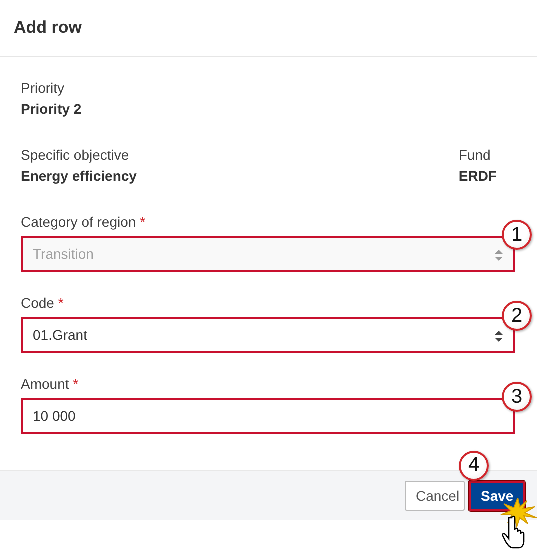 This screenshot has height=550, width=537. I want to click on field-label: Code *, so click(43, 303).